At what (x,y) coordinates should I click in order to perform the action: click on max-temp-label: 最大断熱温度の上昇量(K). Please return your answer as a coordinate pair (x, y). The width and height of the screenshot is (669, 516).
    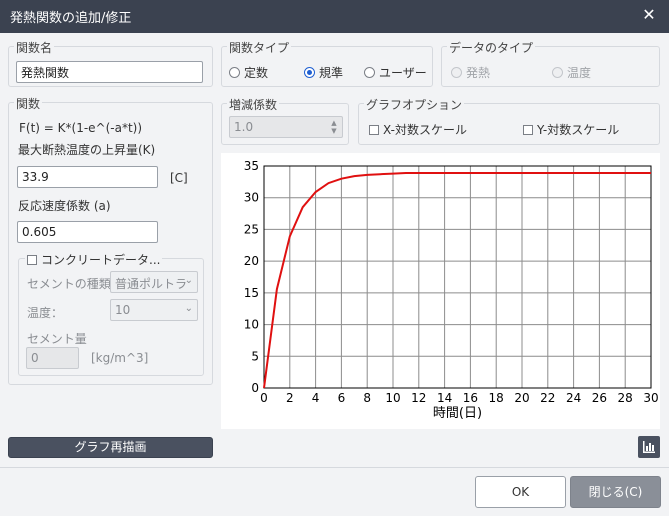
    Looking at the image, I should click on (87, 150).